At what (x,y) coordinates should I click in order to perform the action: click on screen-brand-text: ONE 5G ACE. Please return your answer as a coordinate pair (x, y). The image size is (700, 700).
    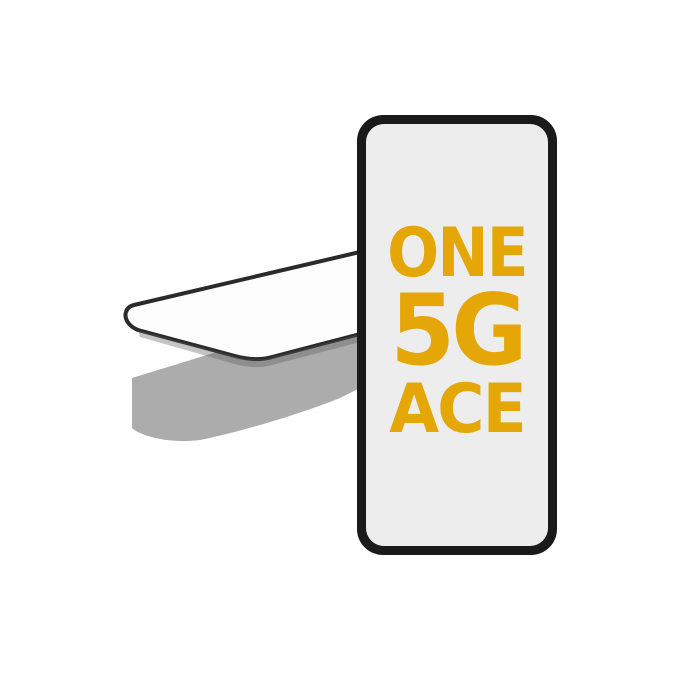
    Looking at the image, I should click on (457, 332).